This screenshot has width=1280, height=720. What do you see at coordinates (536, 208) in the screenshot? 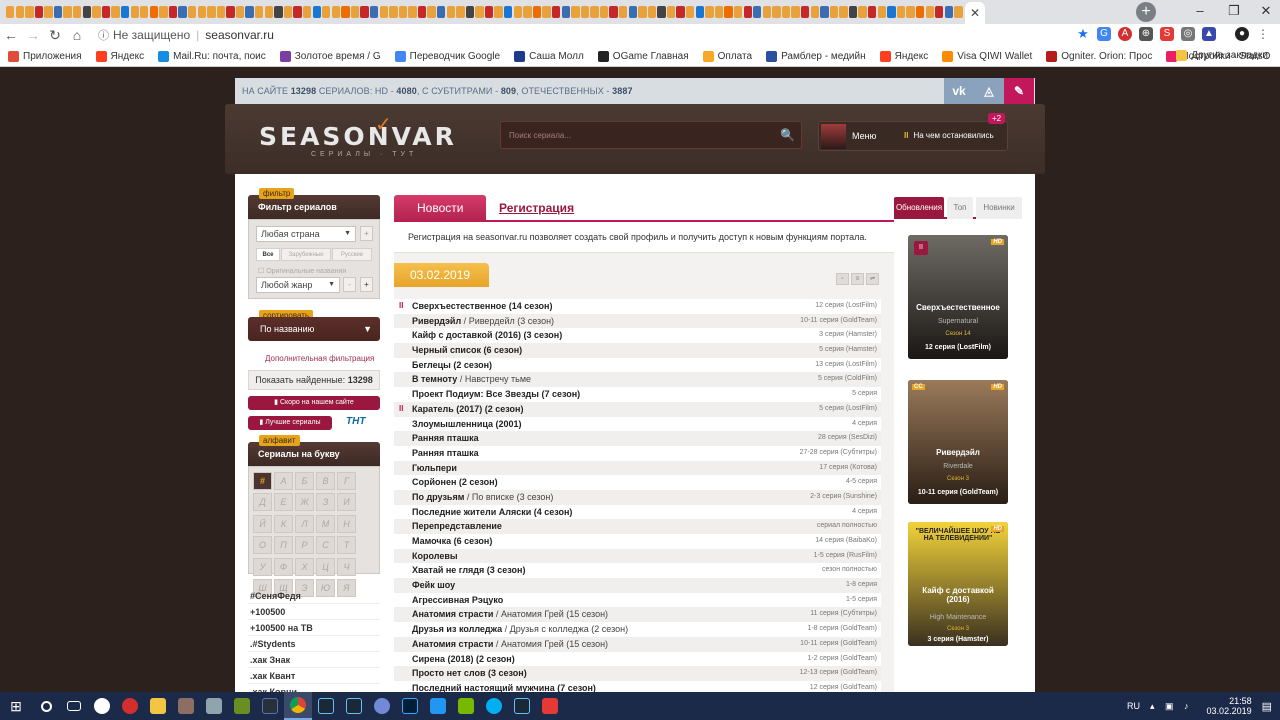
I see `tab-registration: Регистрация` at bounding box center [536, 208].